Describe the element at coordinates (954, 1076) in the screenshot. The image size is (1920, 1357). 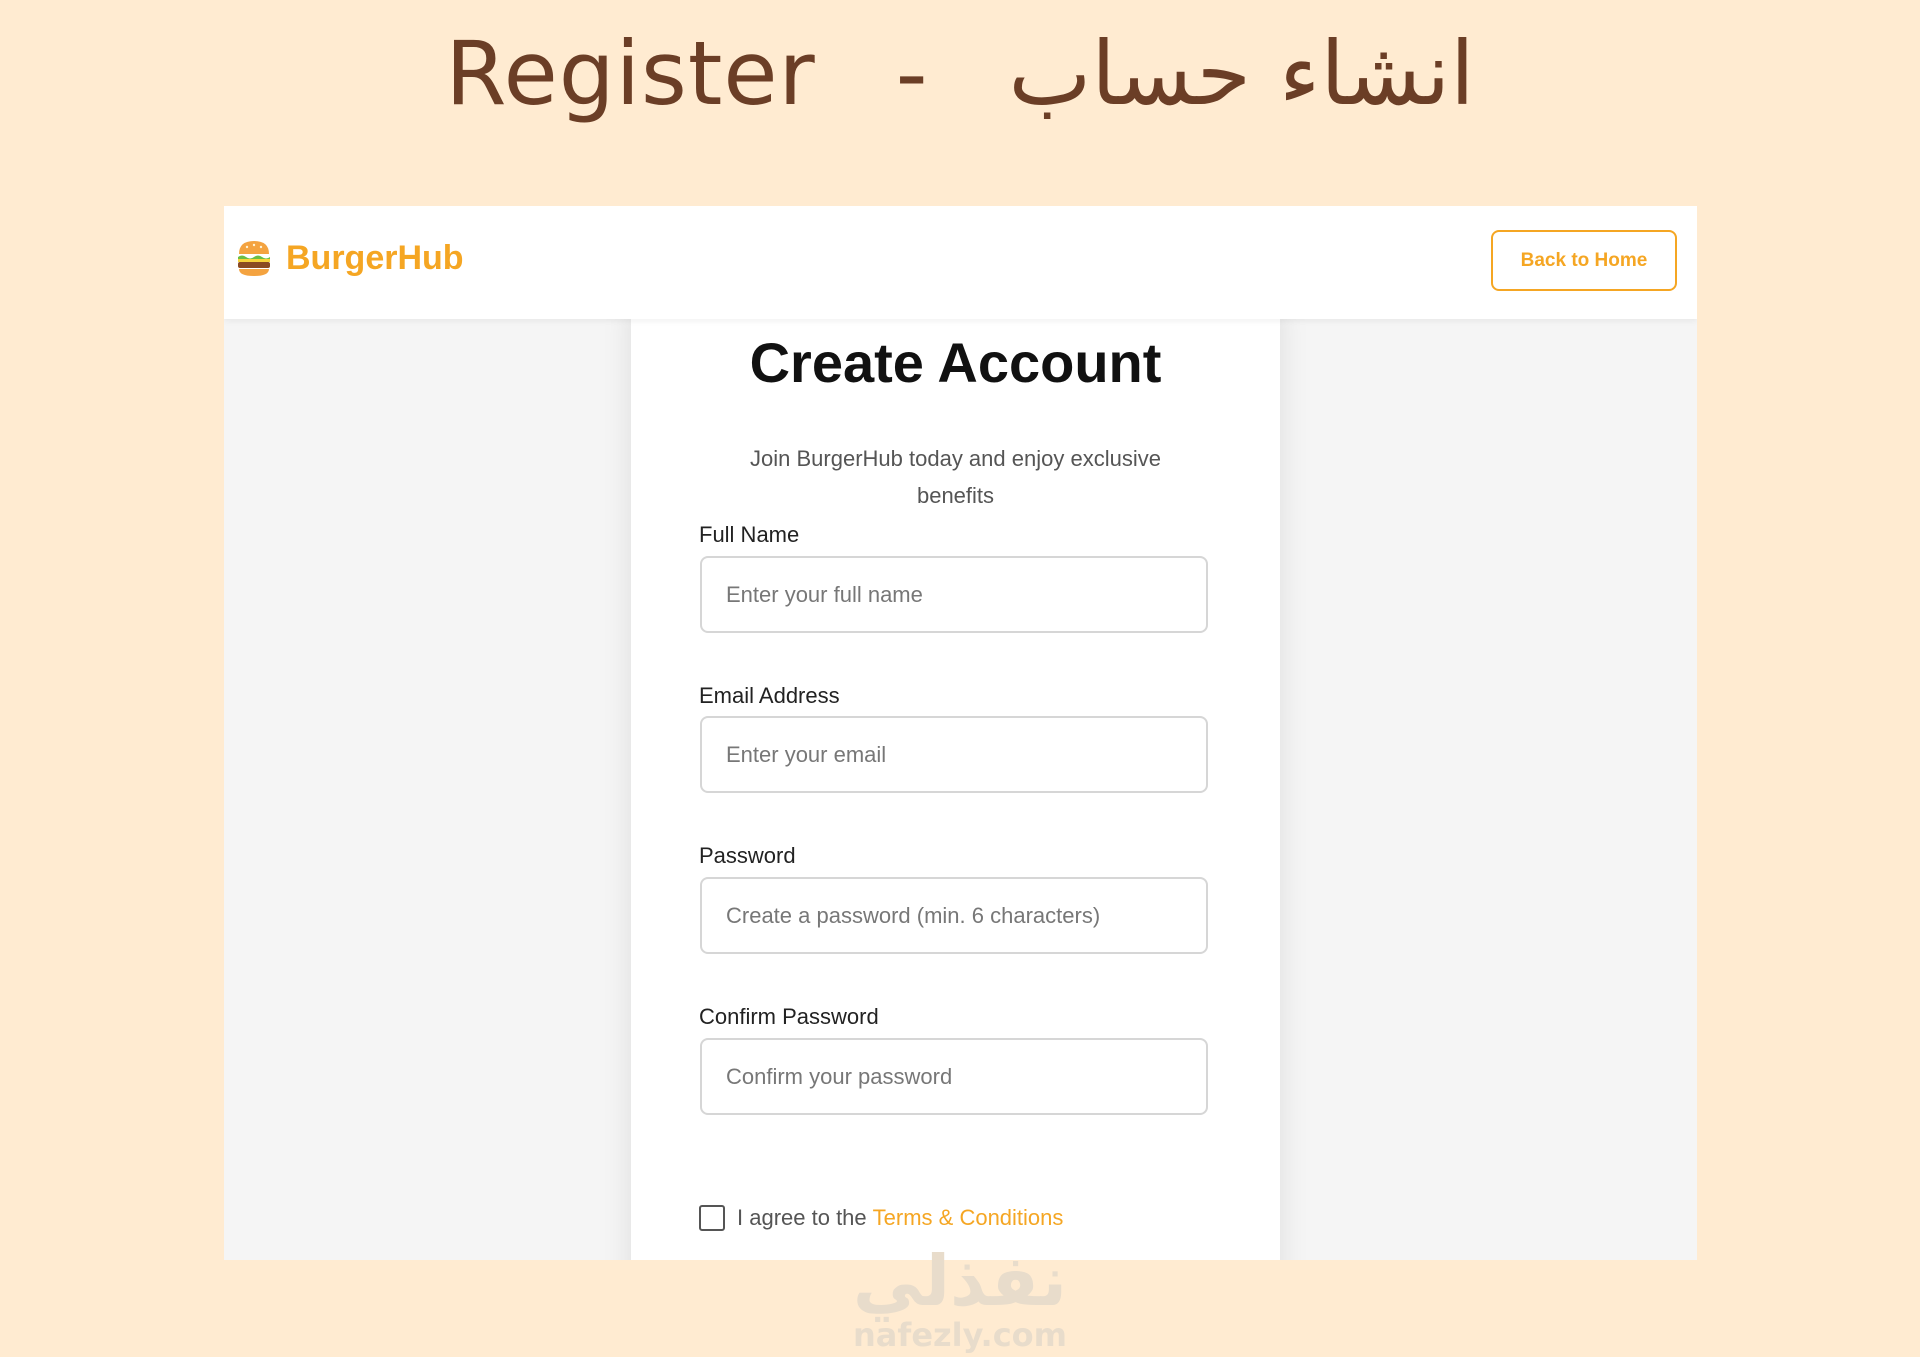
I see `confirm-password-input` at that location.